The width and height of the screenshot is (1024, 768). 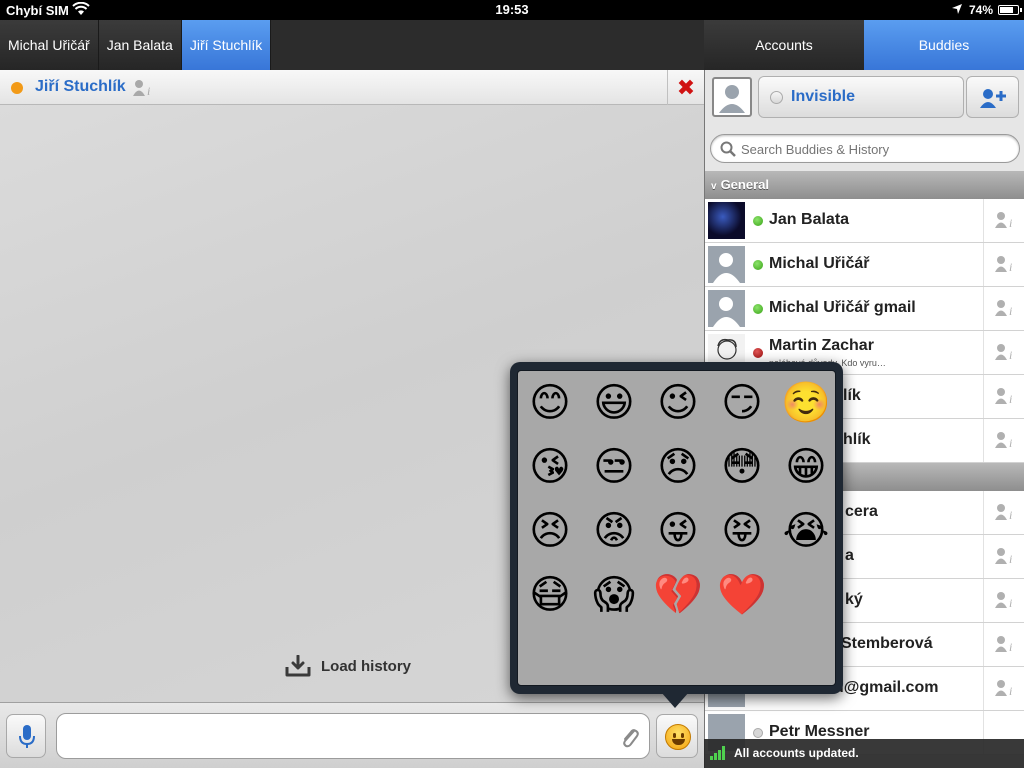 I want to click on status-radio-icon, so click(x=776, y=97).